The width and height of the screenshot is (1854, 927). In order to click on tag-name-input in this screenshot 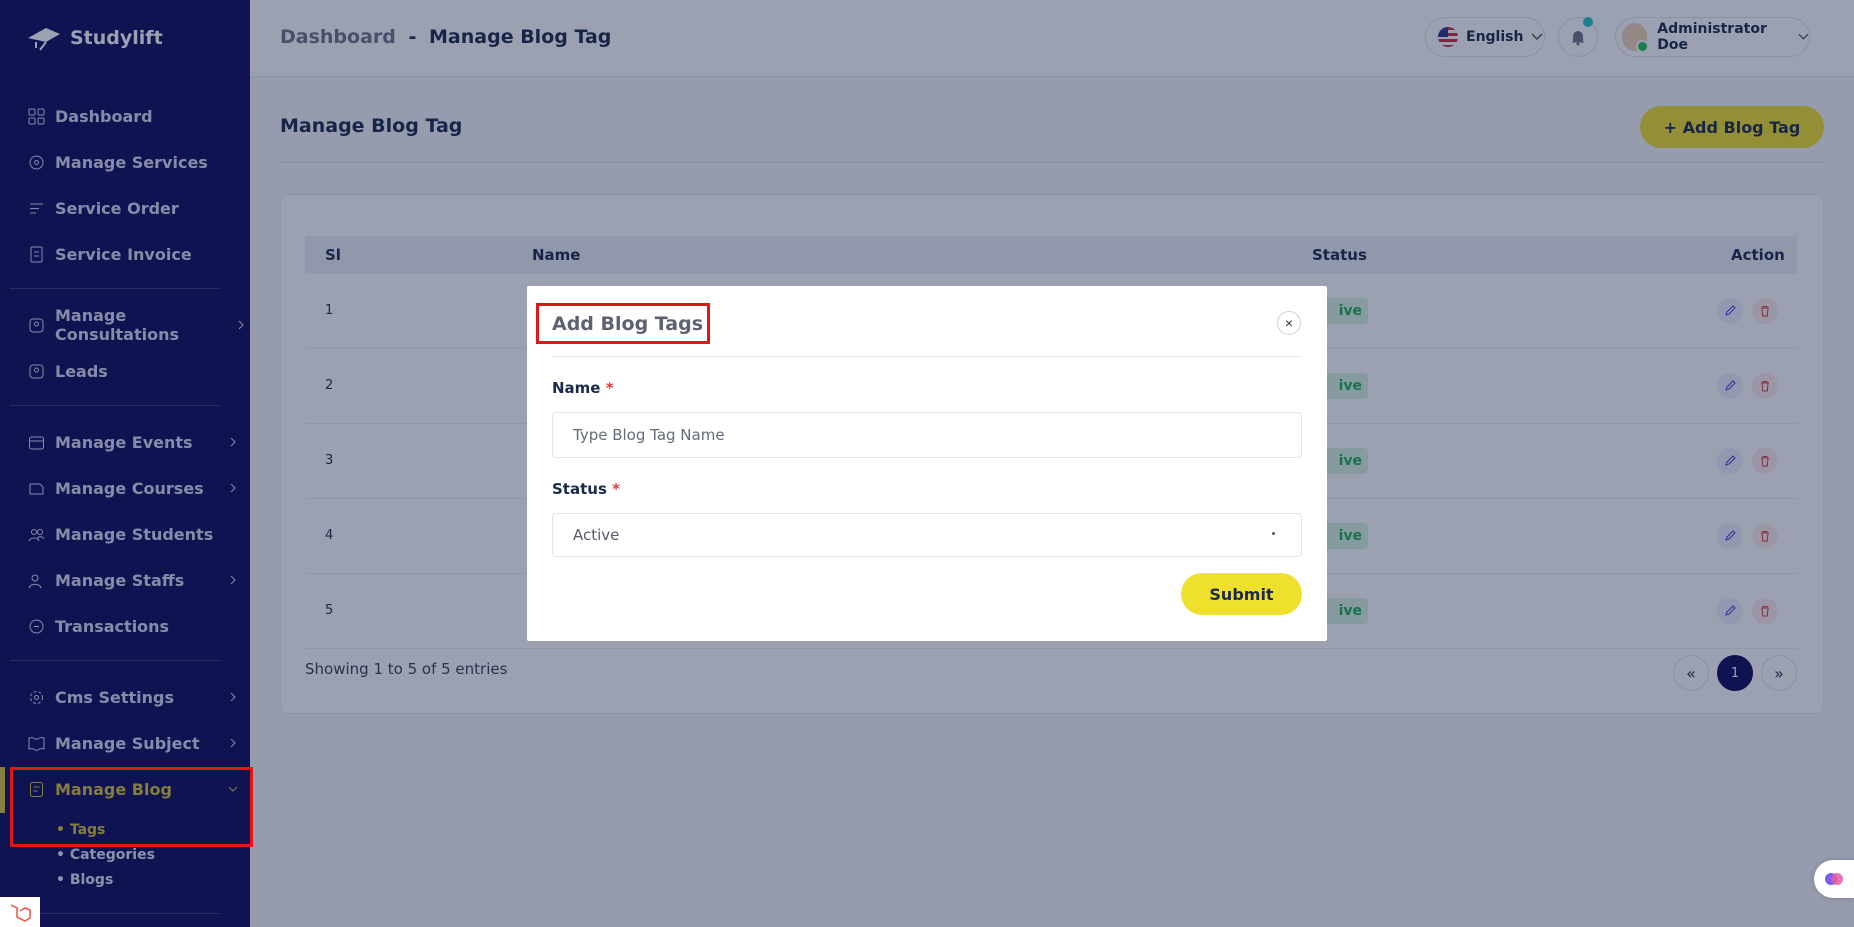, I will do `click(927, 435)`.